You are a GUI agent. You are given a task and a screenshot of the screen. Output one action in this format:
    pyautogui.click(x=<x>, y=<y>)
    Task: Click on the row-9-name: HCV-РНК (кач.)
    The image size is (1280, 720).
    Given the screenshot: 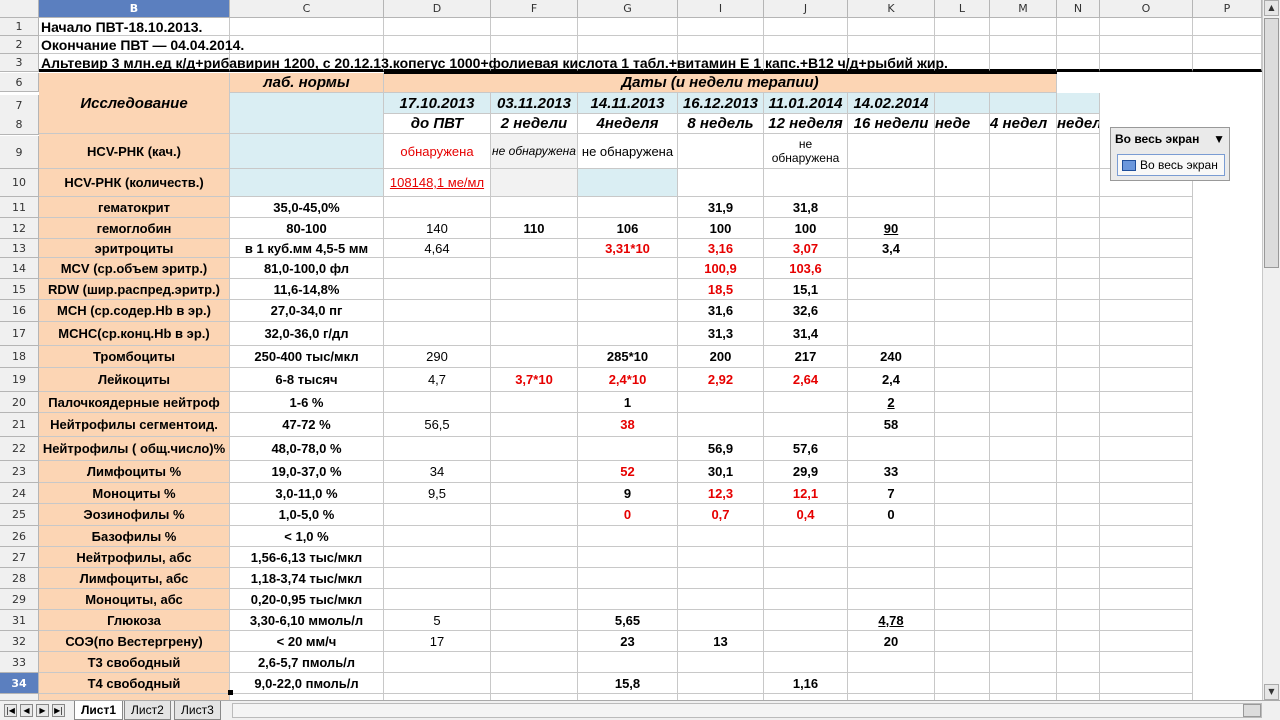 What is the action you would take?
    pyautogui.click(x=134, y=151)
    